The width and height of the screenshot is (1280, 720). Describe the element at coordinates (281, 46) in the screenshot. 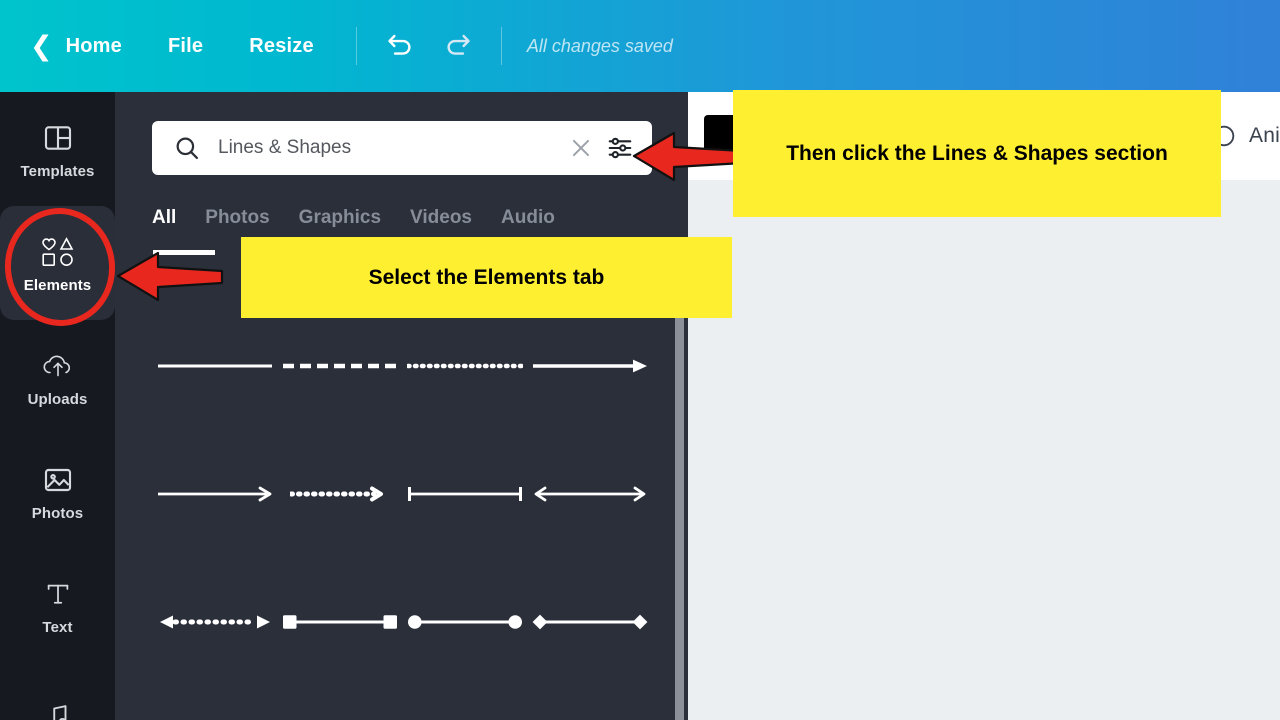

I see `resize-button: Resize` at that location.